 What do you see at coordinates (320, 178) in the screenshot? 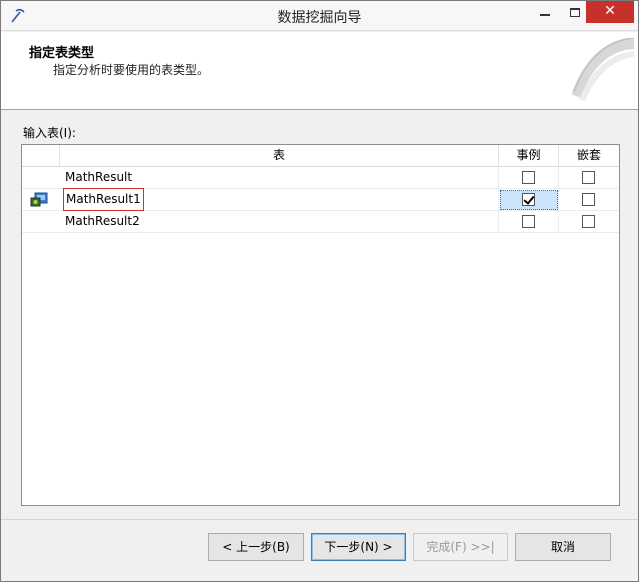
I see `table-row: MathResult` at bounding box center [320, 178].